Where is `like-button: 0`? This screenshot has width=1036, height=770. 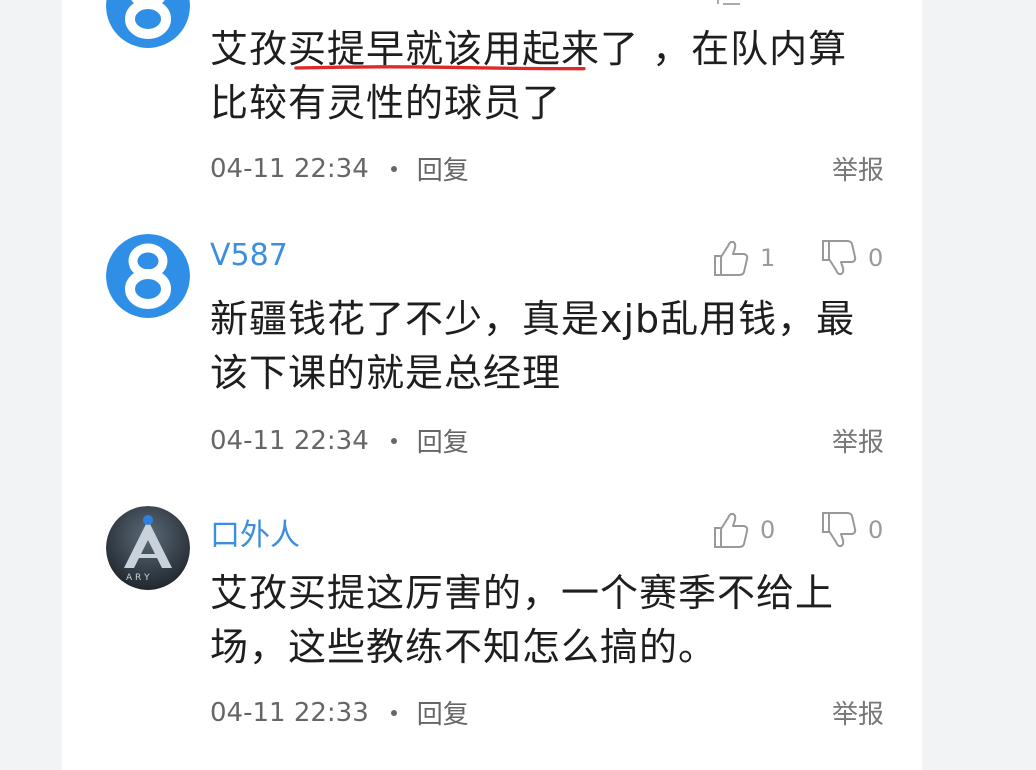 like-button: 0 is located at coordinates (743, 530).